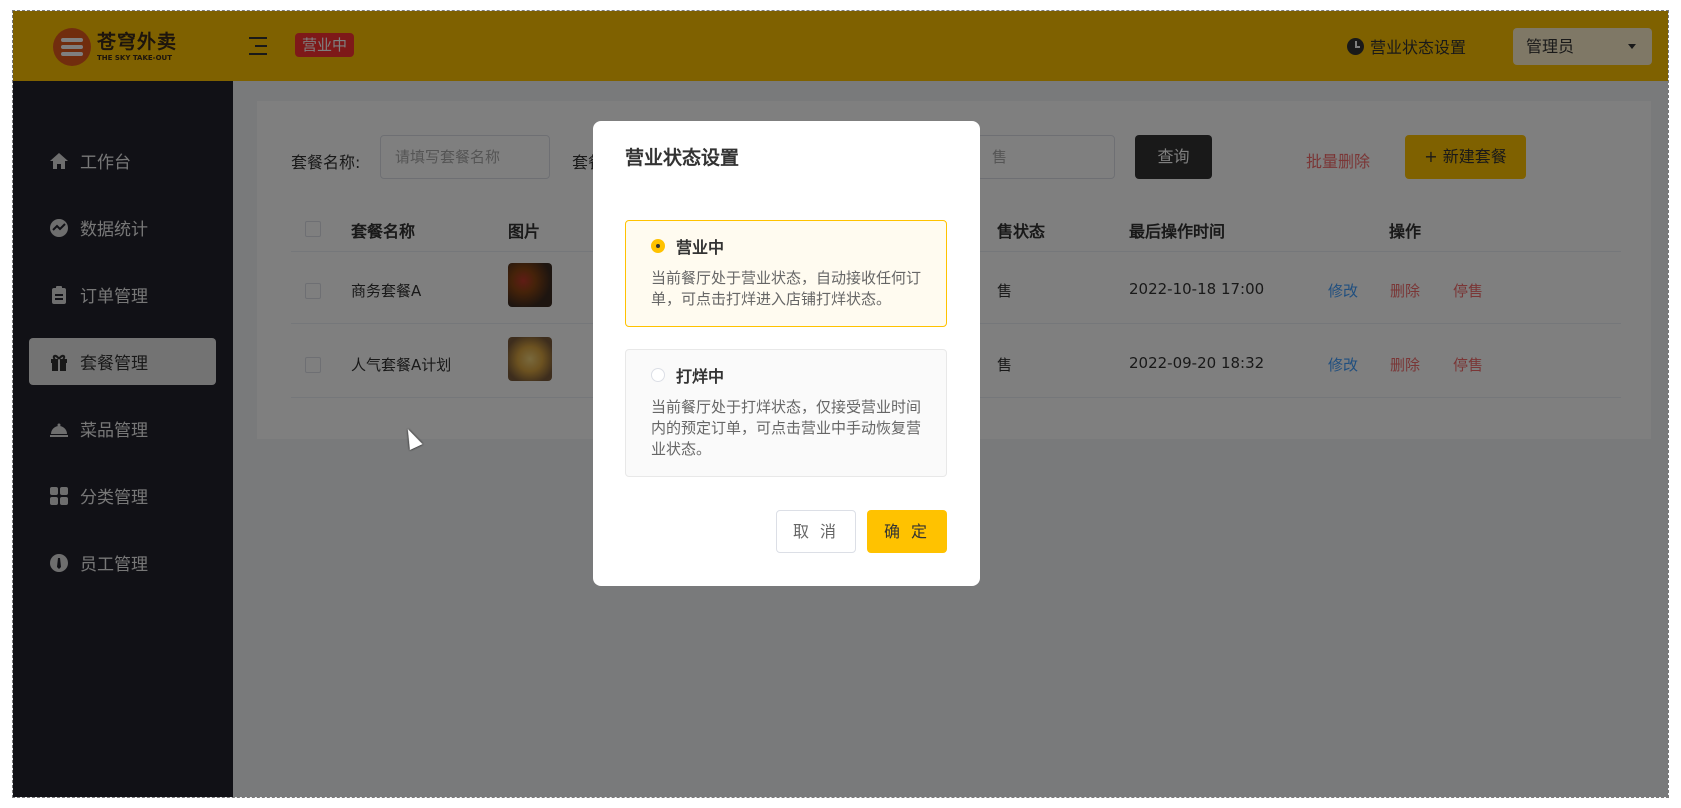 This screenshot has width=1681, height=808. What do you see at coordinates (786, 428) in the screenshot?
I see `option-closed-description: 当前餐厅处于打烊状态，仅接受营业时间内的预定订单，可点击营业中手动恢复营业状态。` at bounding box center [786, 428].